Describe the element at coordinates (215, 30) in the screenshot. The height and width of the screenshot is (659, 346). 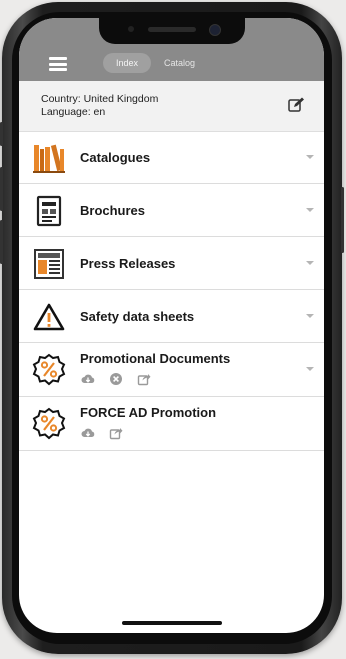
I see `front-camera` at that location.